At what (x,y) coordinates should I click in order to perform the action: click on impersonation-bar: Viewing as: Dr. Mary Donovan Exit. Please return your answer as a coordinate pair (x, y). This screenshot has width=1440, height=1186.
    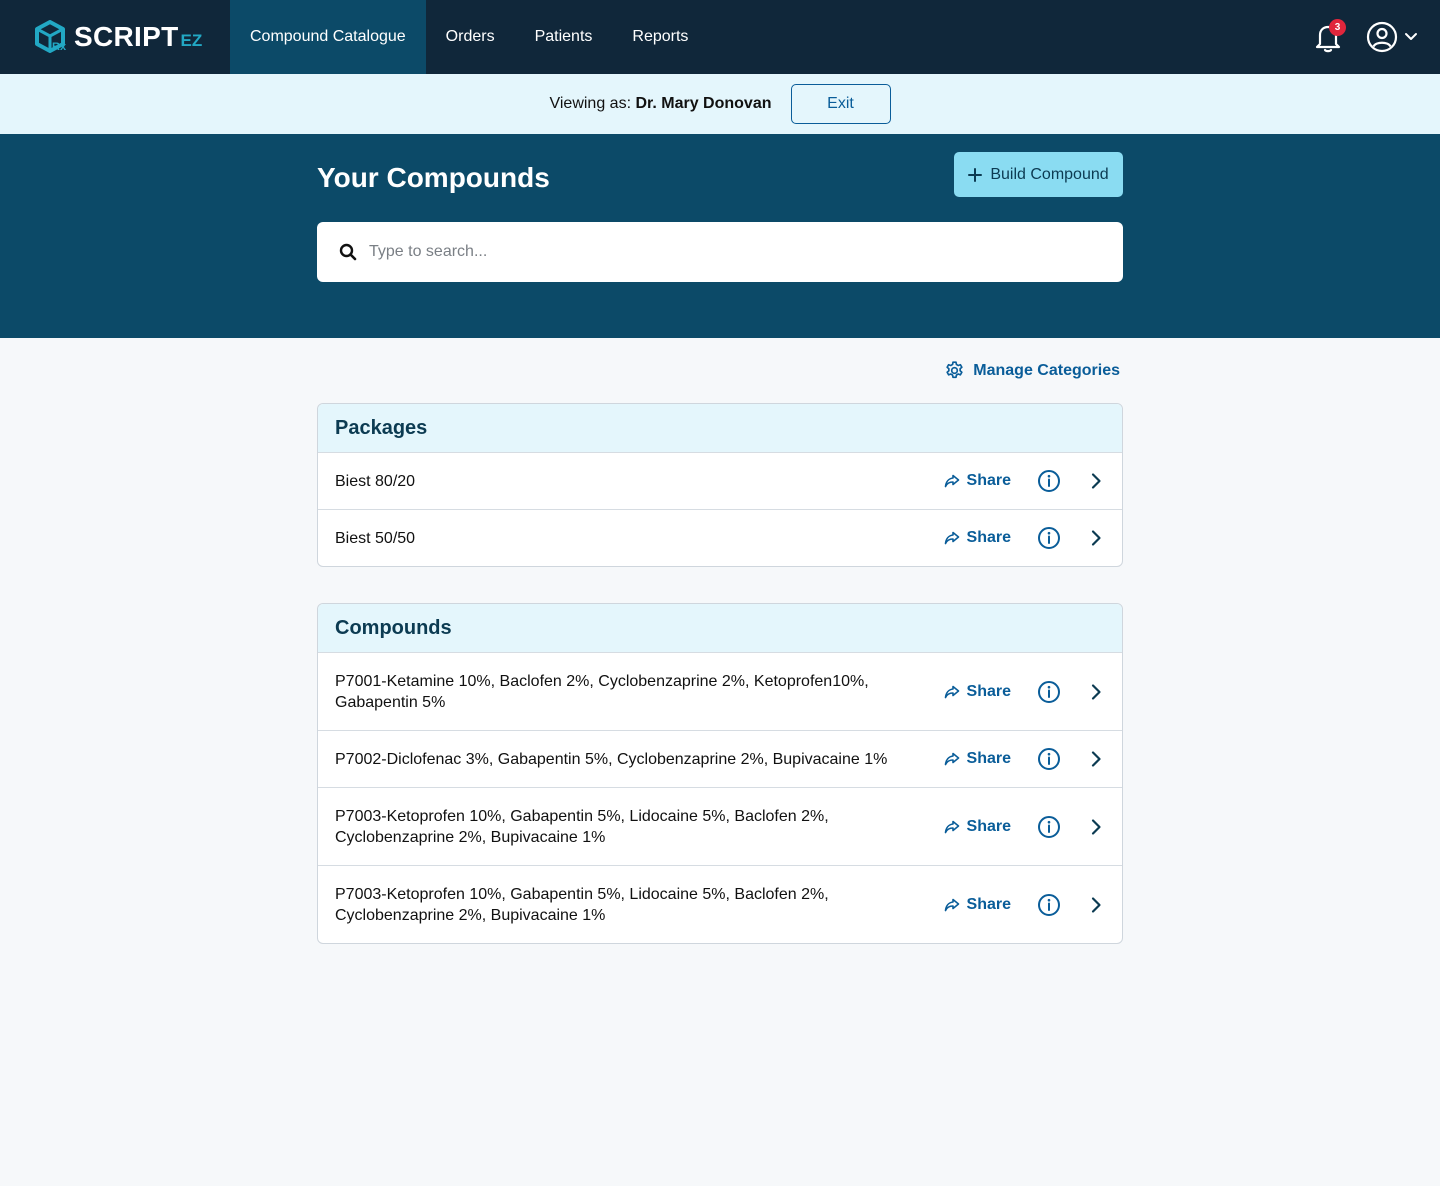
    Looking at the image, I should click on (720, 104).